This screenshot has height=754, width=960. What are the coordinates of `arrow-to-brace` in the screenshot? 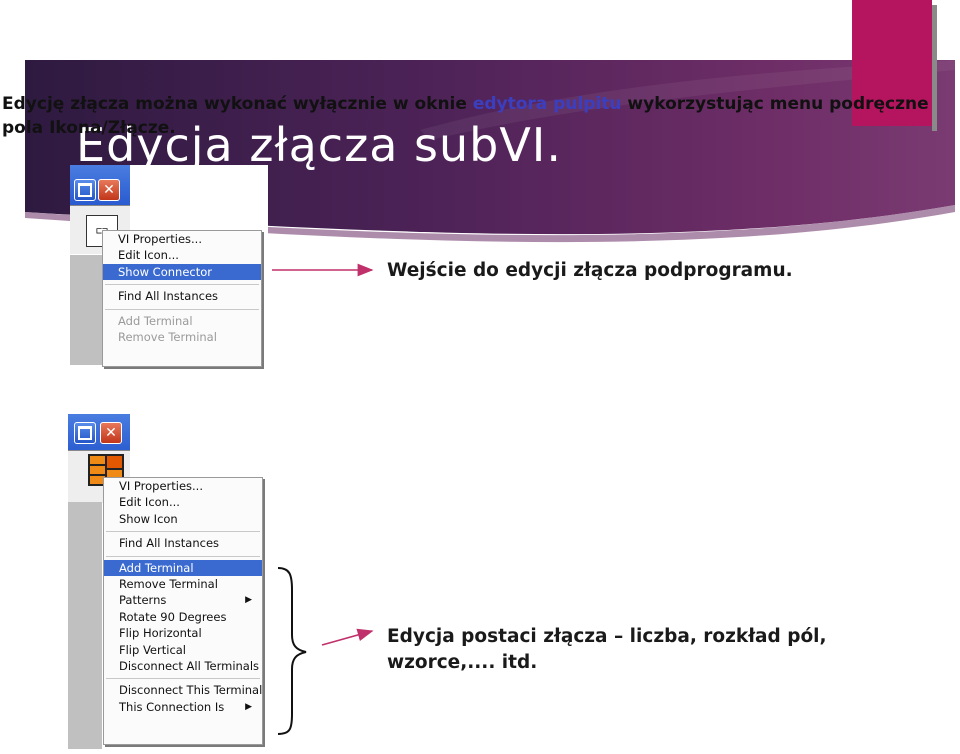 It's located at (347, 637).